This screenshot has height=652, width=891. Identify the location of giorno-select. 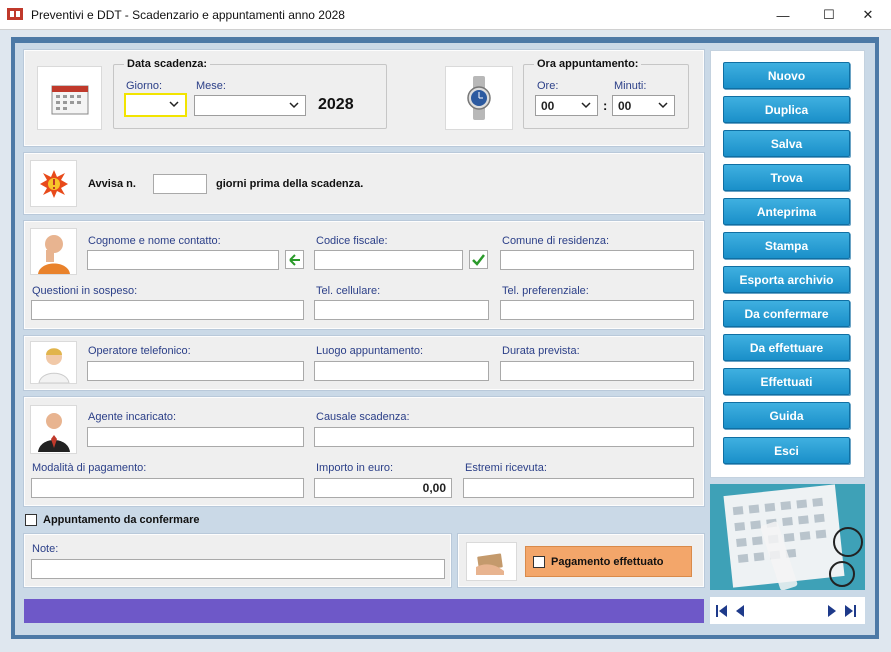
(155, 105).